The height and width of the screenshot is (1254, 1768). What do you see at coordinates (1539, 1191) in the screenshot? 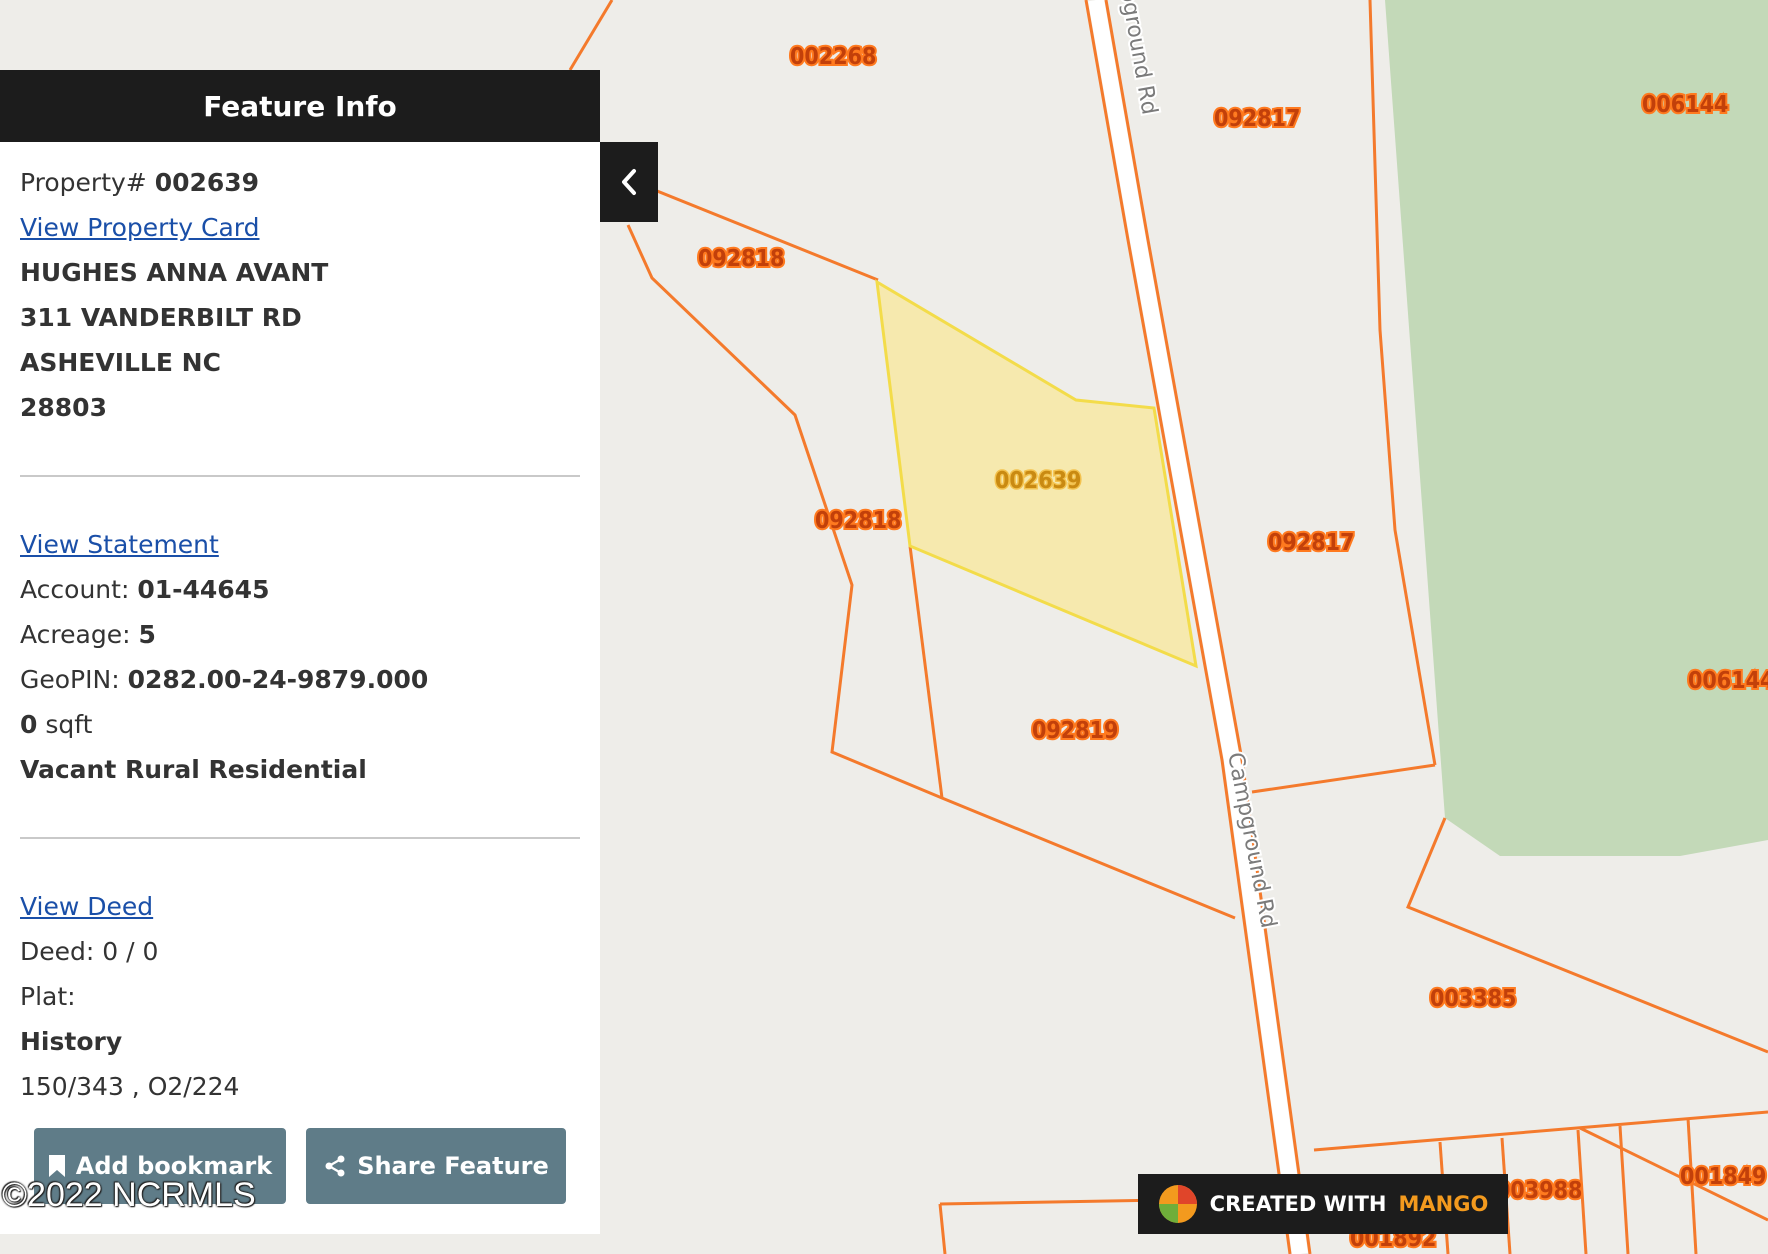
I see `parcel-label: 003988` at bounding box center [1539, 1191].